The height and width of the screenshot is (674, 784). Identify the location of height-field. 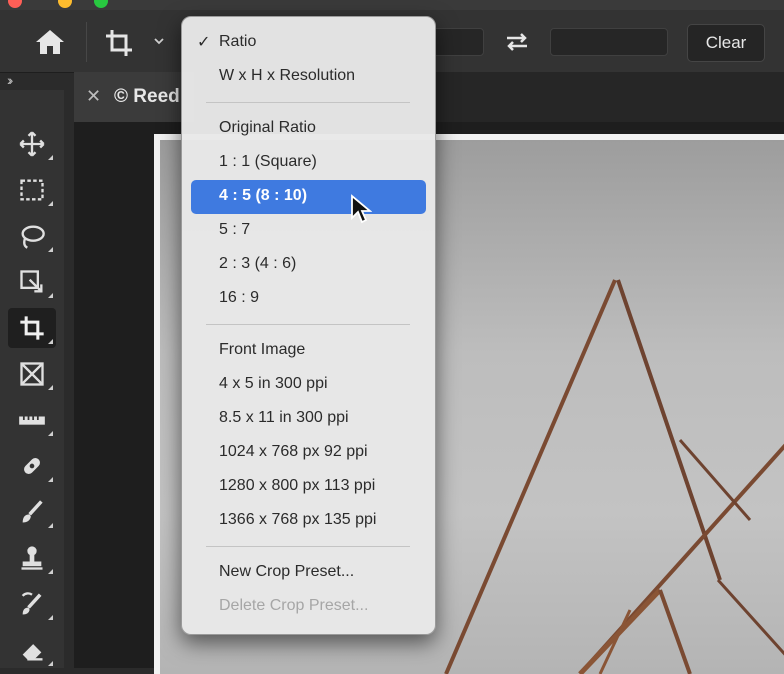
(609, 42).